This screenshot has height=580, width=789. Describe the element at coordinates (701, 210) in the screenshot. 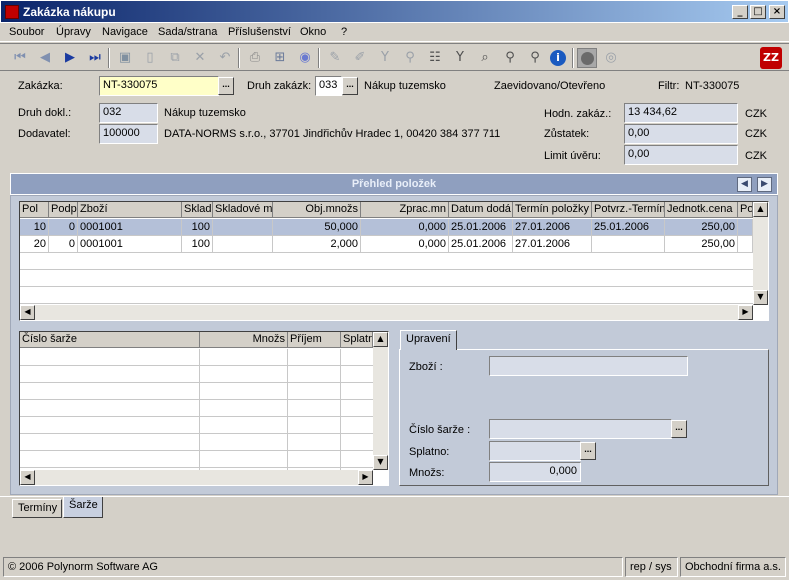

I see `column-header: Jednotk.cena` at that location.